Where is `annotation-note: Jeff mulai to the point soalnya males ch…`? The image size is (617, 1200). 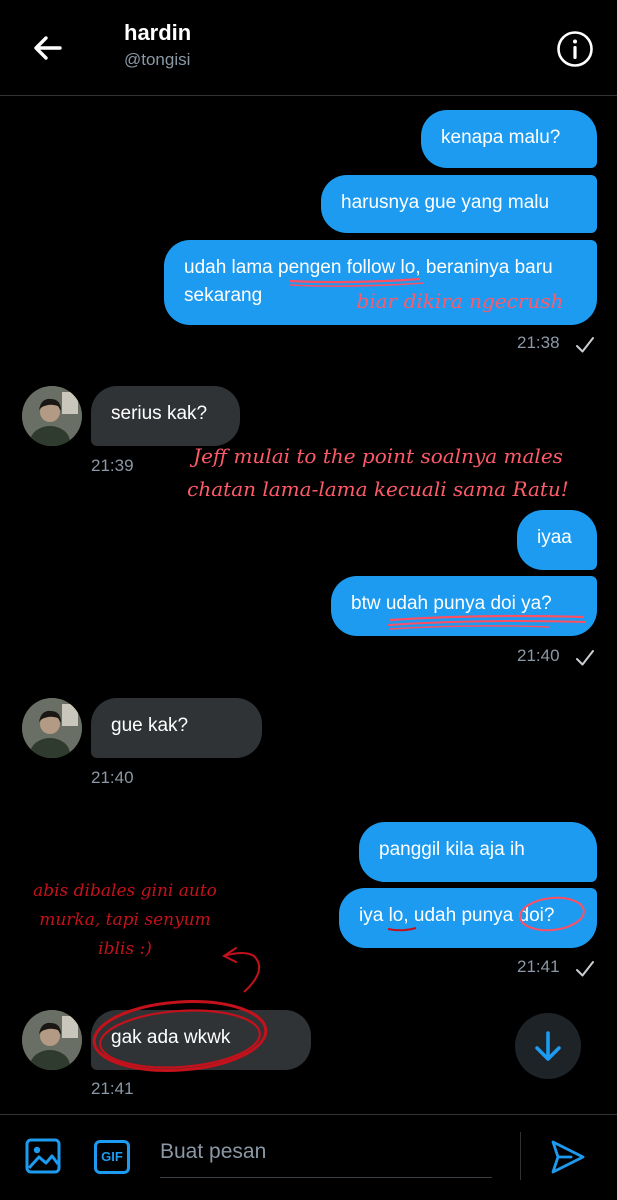 annotation-note: Jeff mulai to the point soalnya males ch… is located at coordinates (378, 472).